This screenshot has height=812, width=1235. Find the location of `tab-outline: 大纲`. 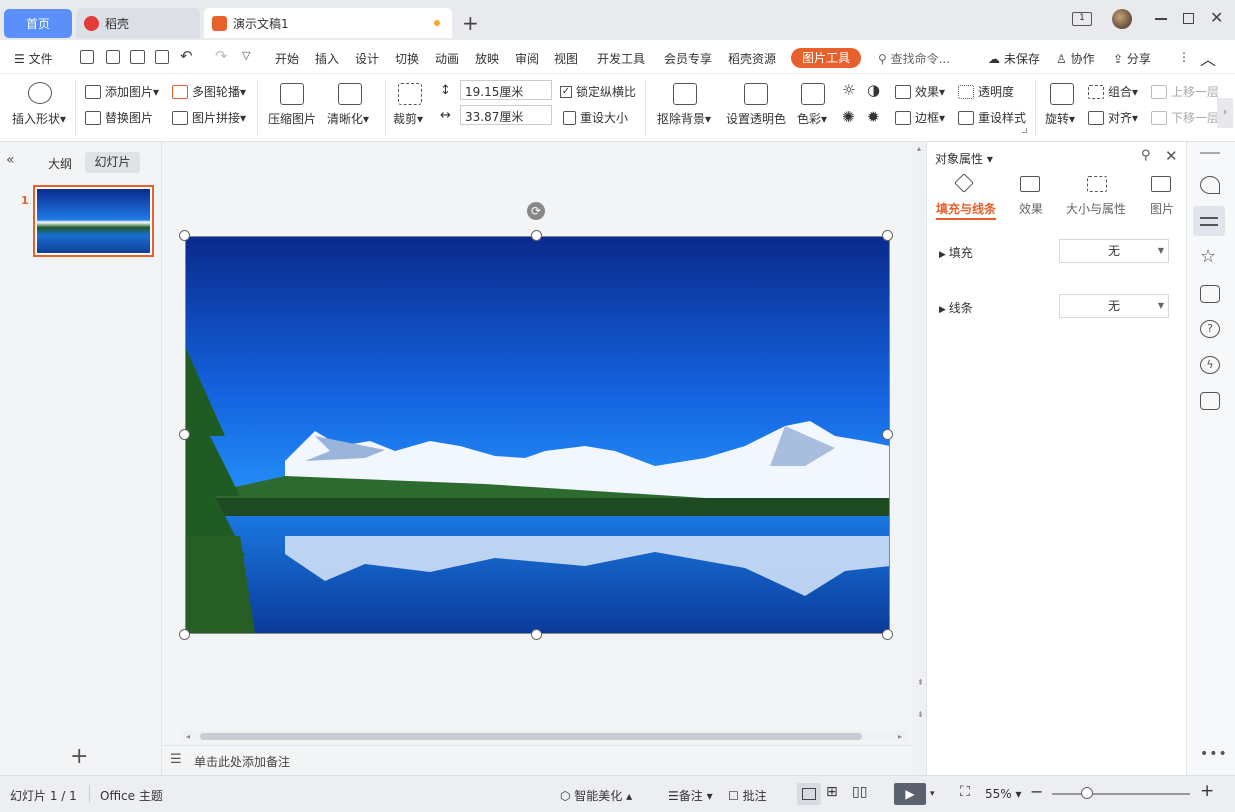

tab-outline: 大纲 is located at coordinates (60, 163).